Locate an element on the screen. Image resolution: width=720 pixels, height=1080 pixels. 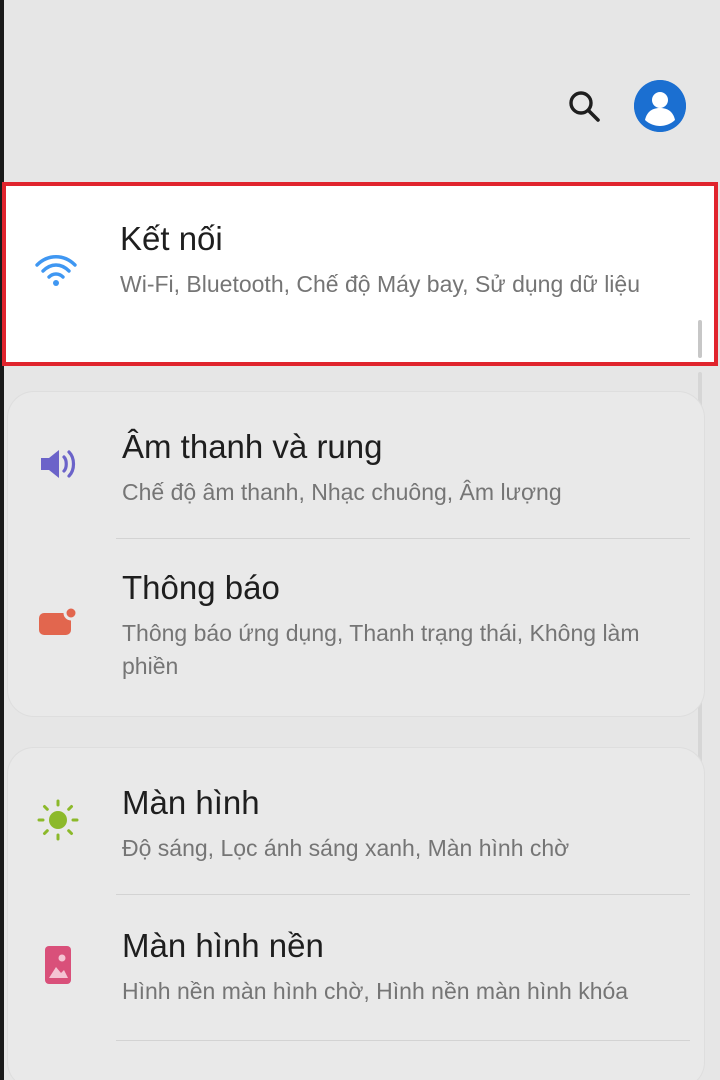
sound-subtitle: Chế độ âm thanh, Nhạc chuông, Âm lượng is located at coordinates (342, 492).